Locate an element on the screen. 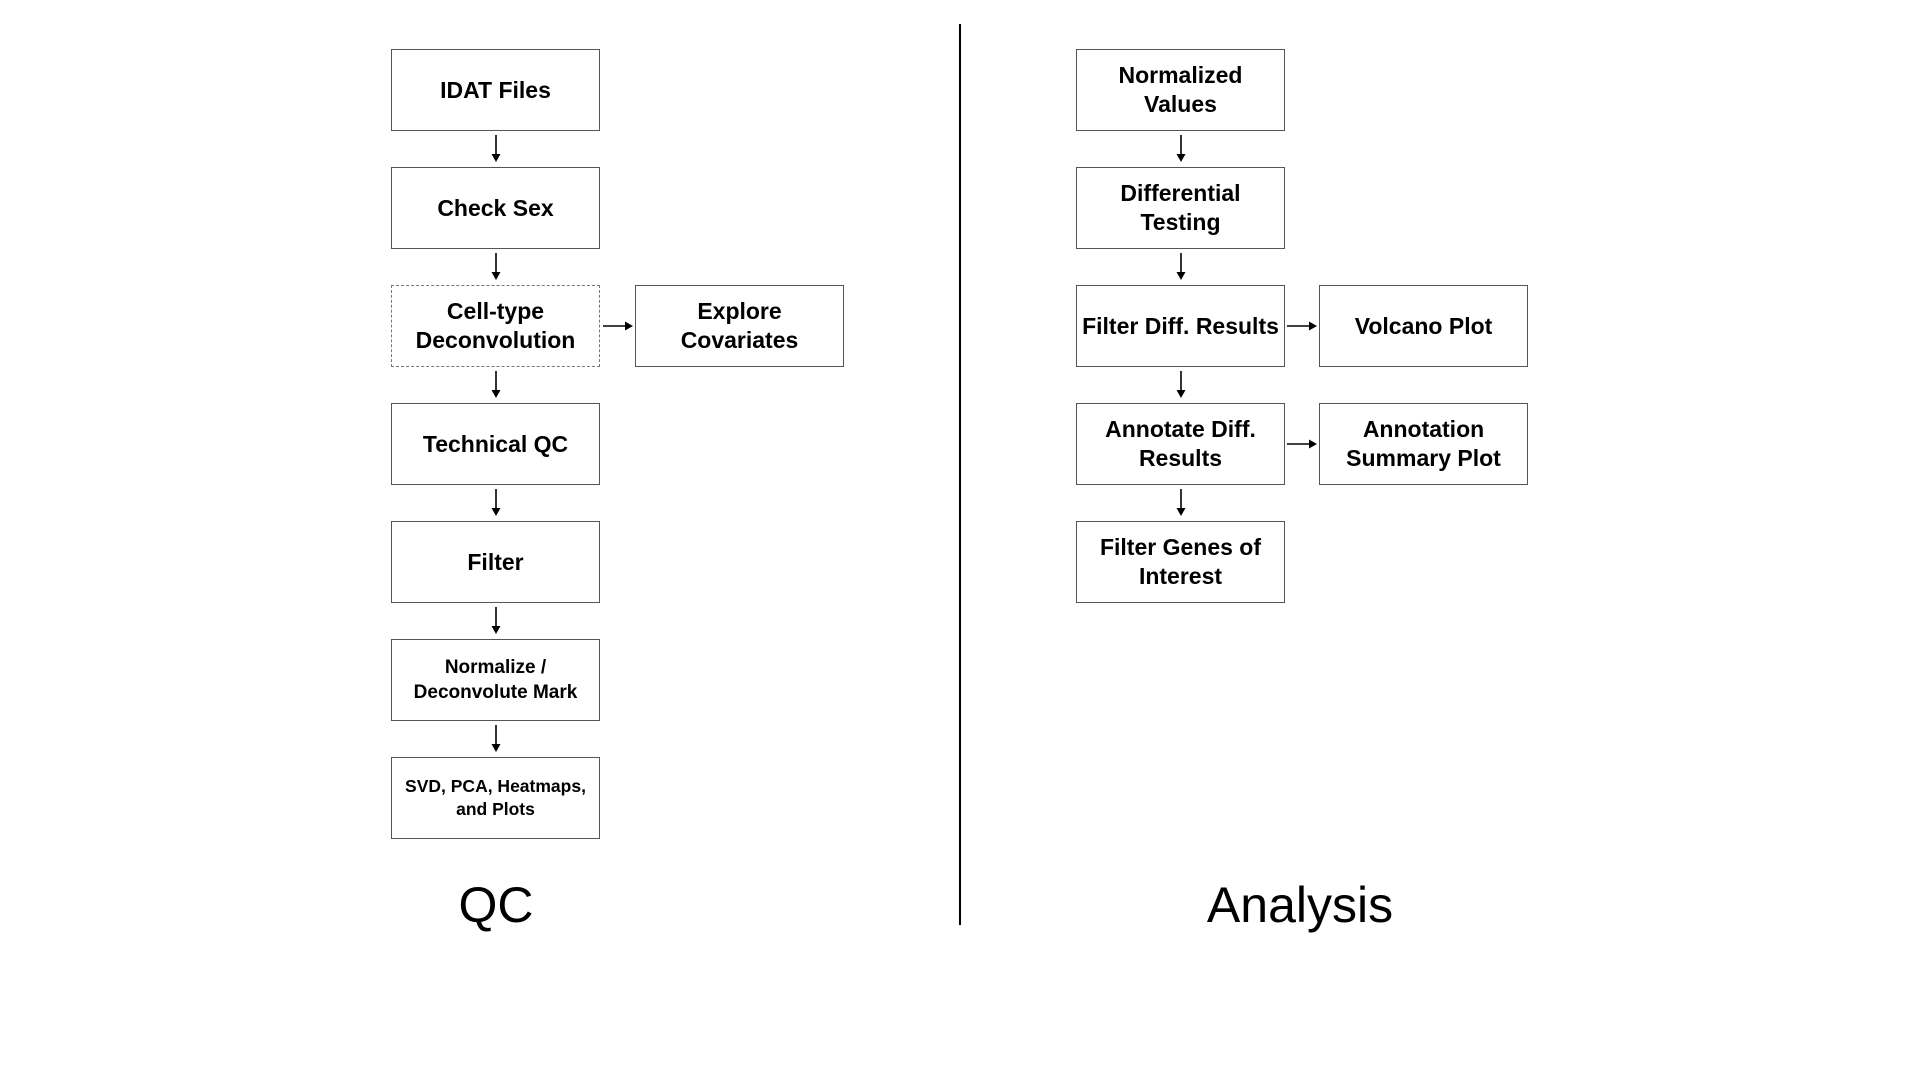 This screenshot has width=1920, height=1080. step-normalize-deconvolute-mark: Normalize / Deconvolute Mark is located at coordinates (495, 680).